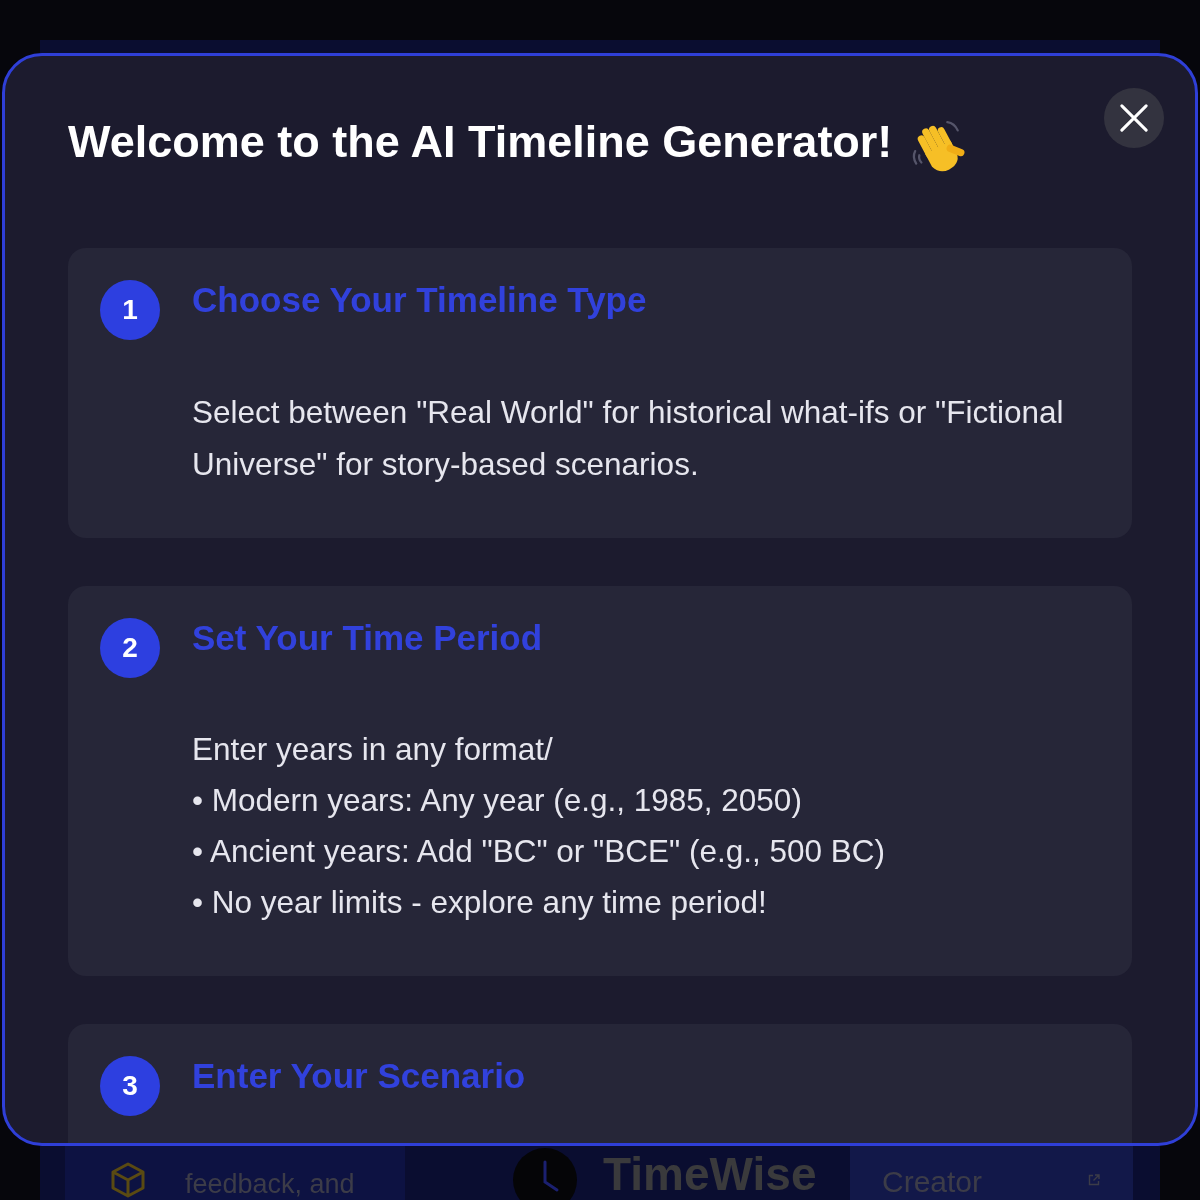 The width and height of the screenshot is (1200, 1200). What do you see at coordinates (420, 300) in the screenshot?
I see `step-title: Choose Your Timeline Type` at bounding box center [420, 300].